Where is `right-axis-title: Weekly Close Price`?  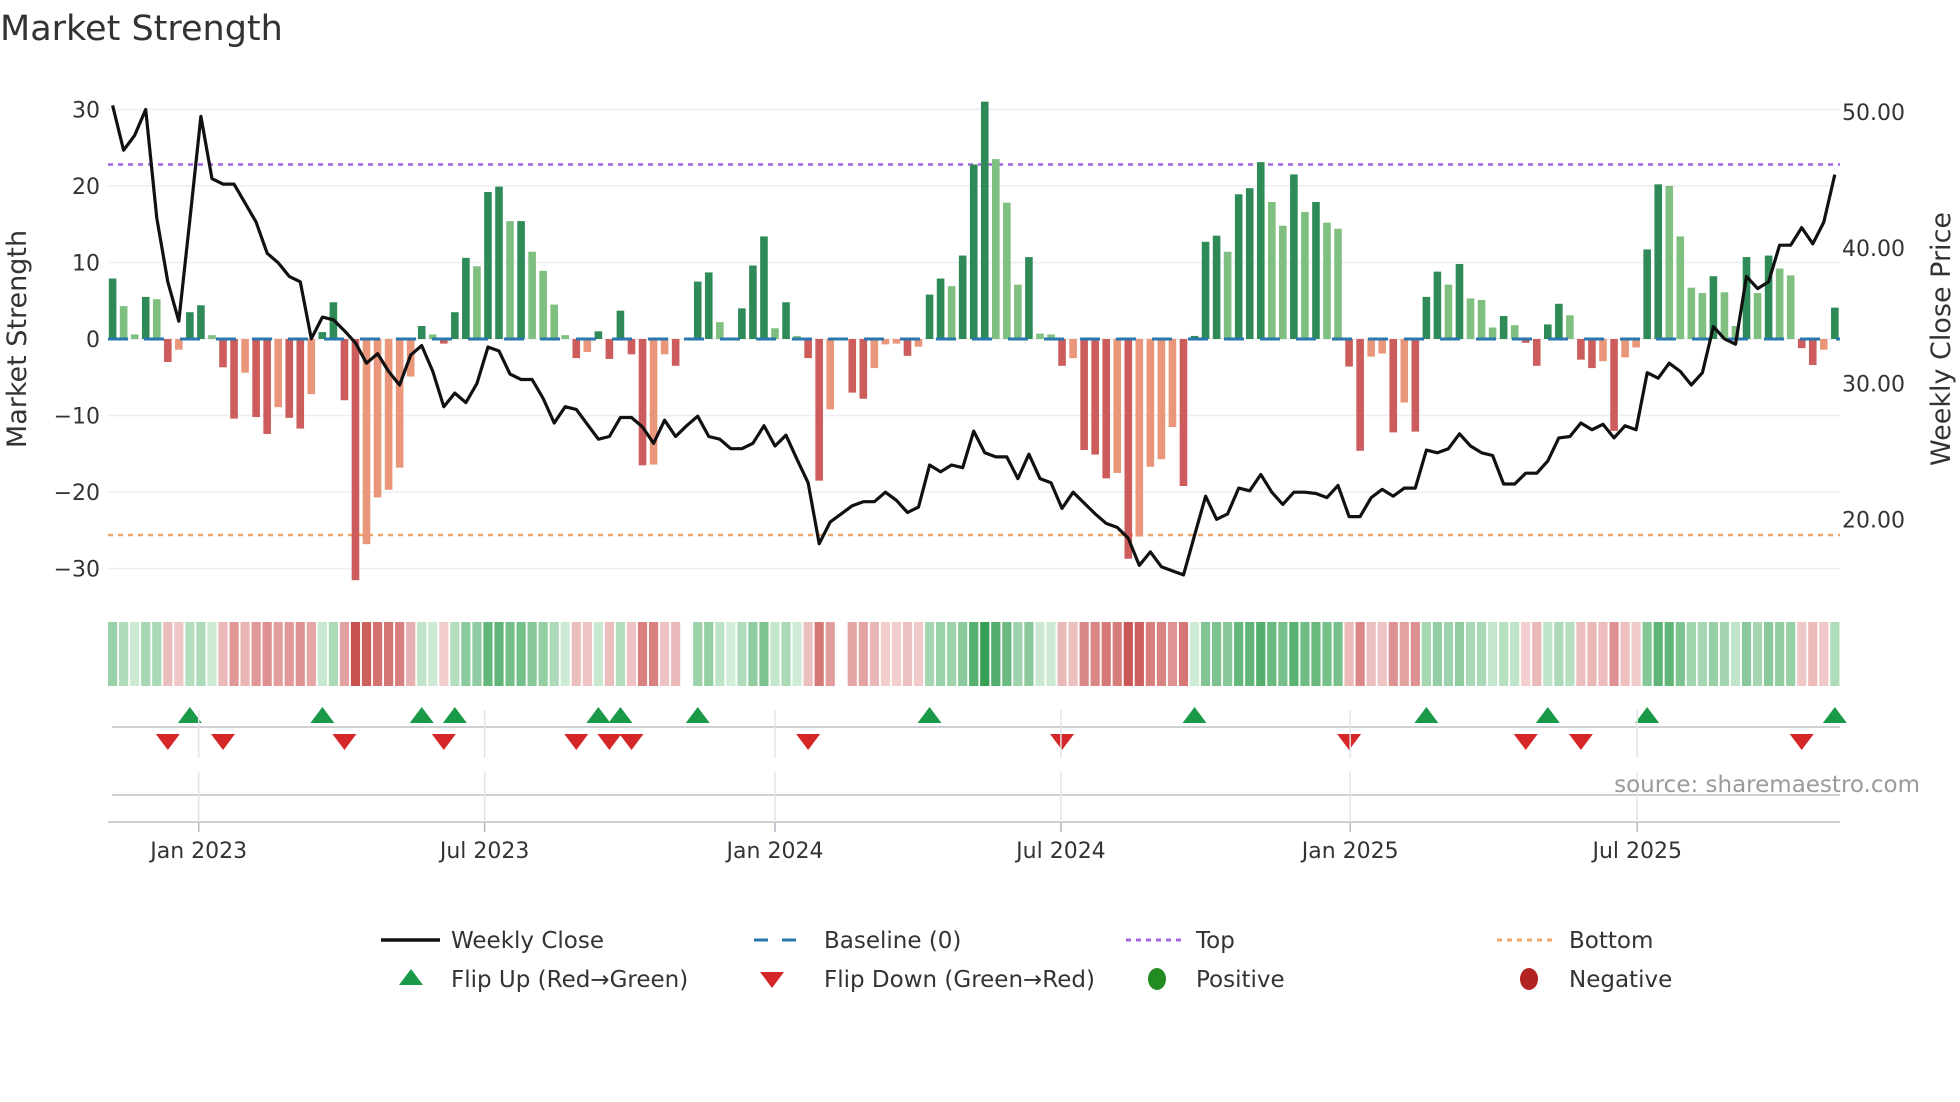 right-axis-title: Weekly Close Price is located at coordinates (1941, 339).